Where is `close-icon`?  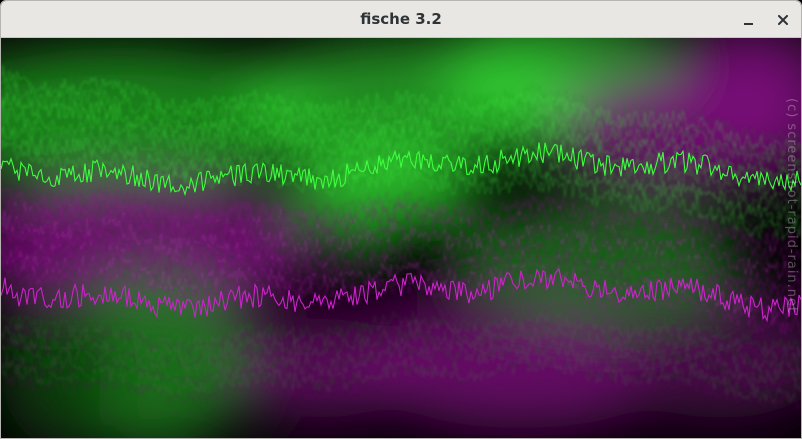
close-icon is located at coordinates (783, 20).